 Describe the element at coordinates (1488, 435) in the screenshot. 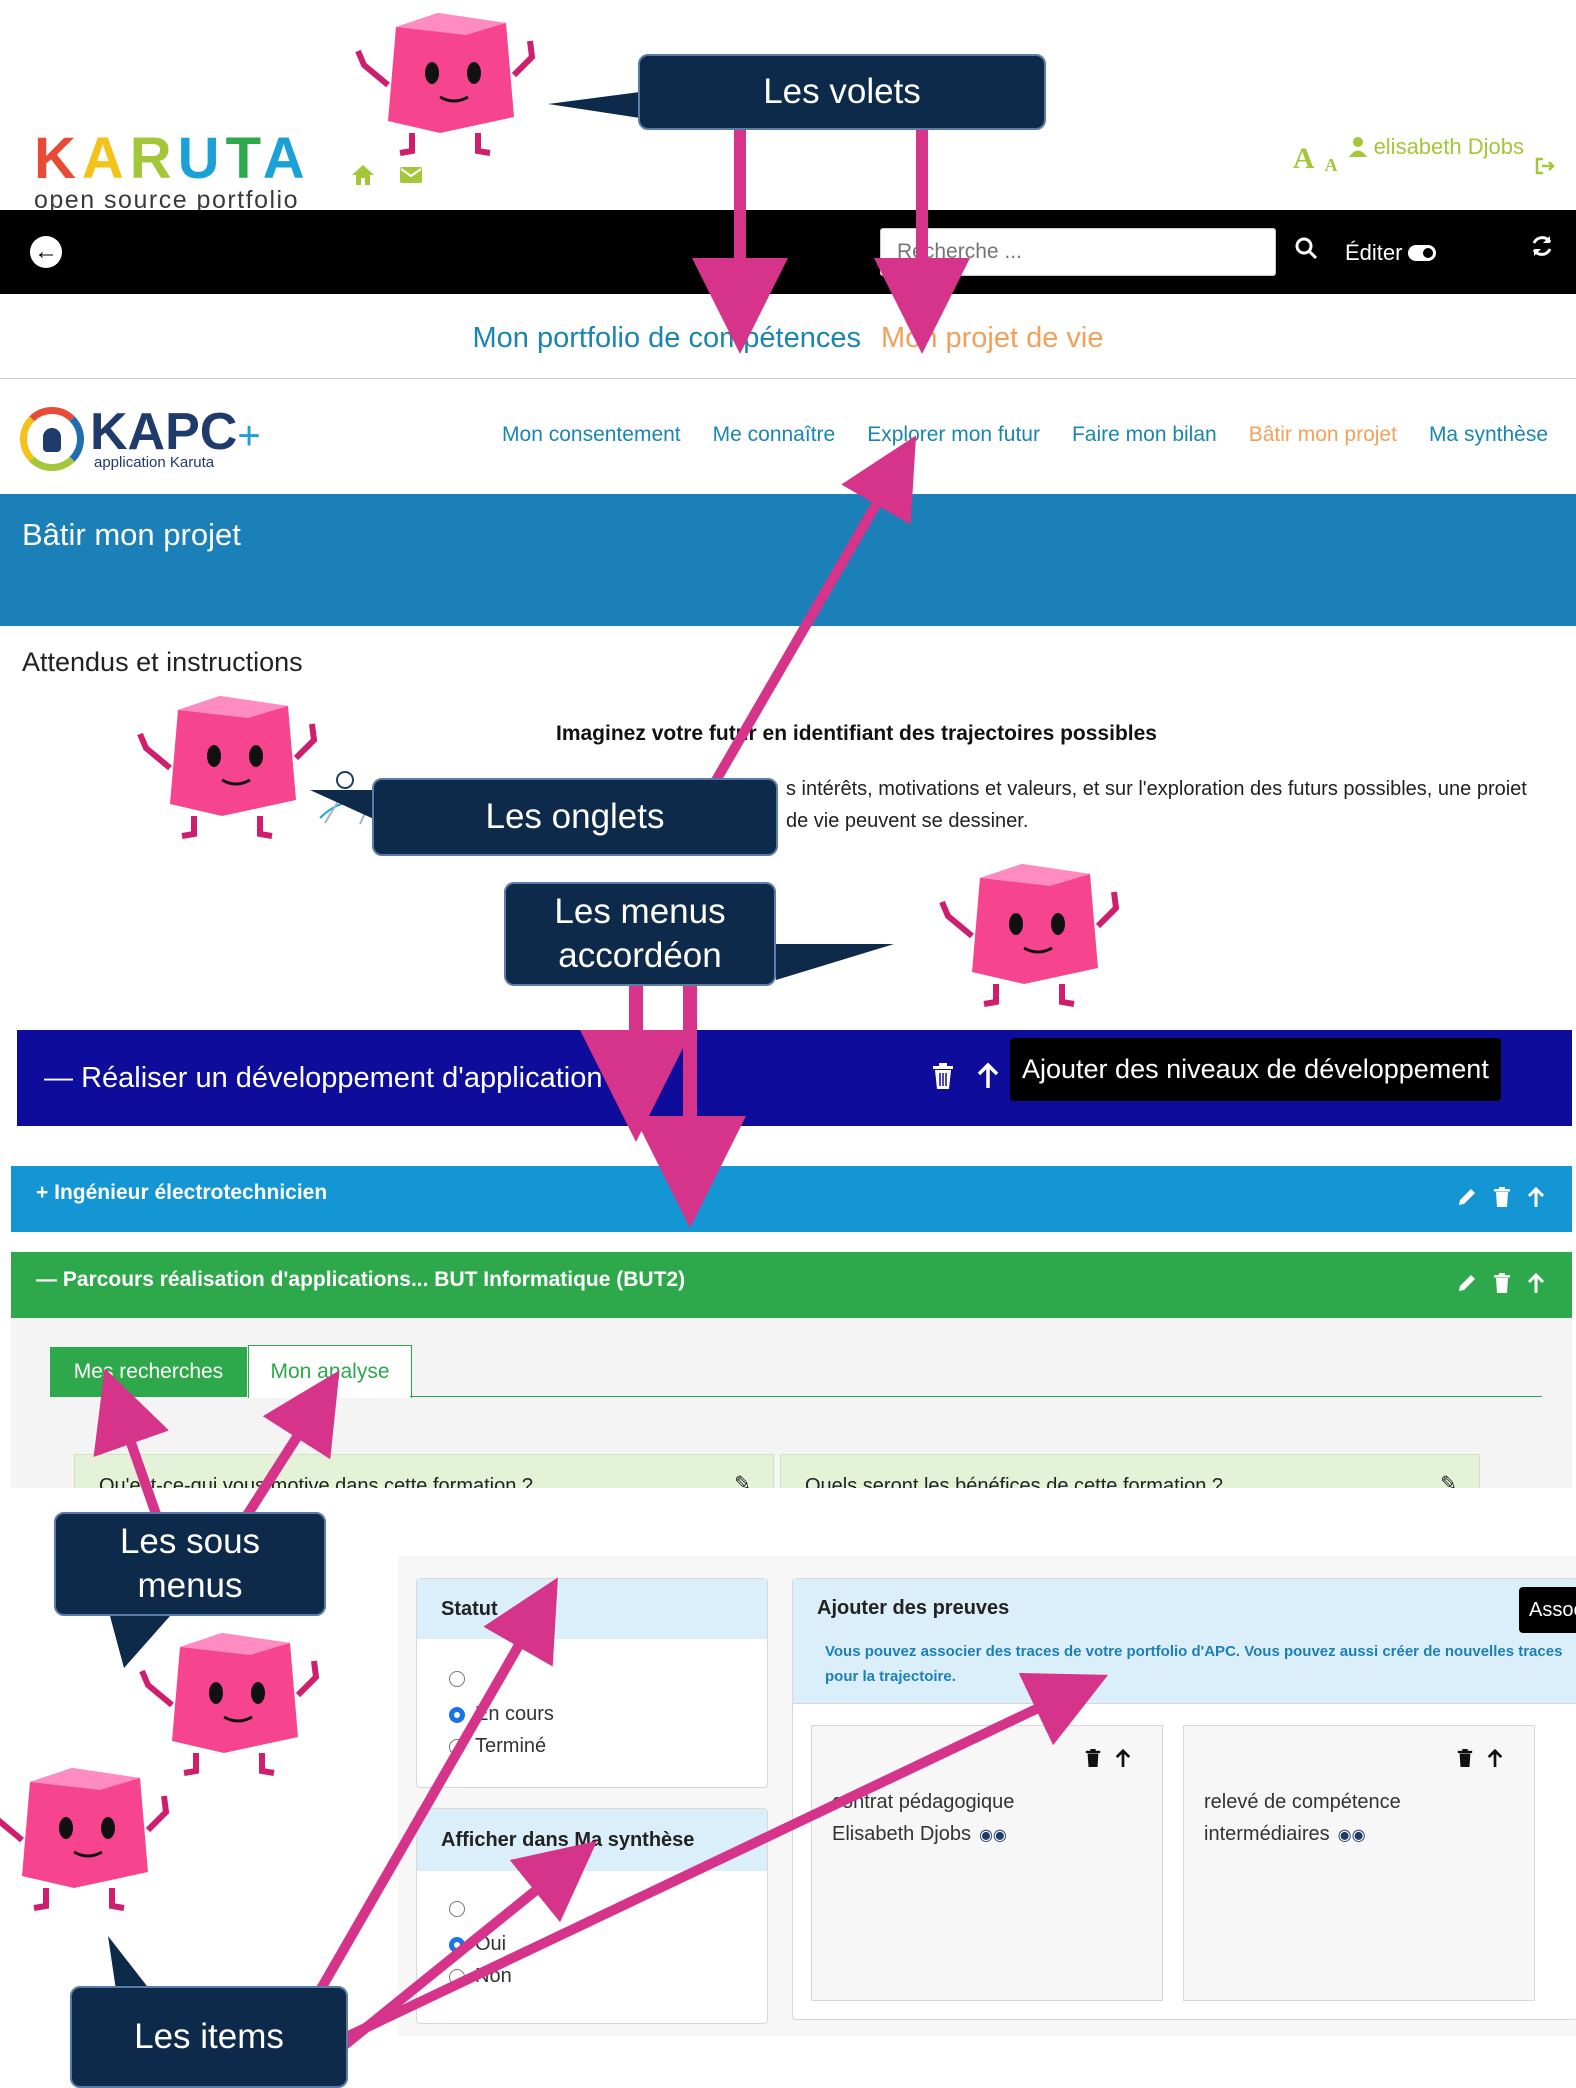

I see `tab-ma-synthese: Ma synthèse` at that location.